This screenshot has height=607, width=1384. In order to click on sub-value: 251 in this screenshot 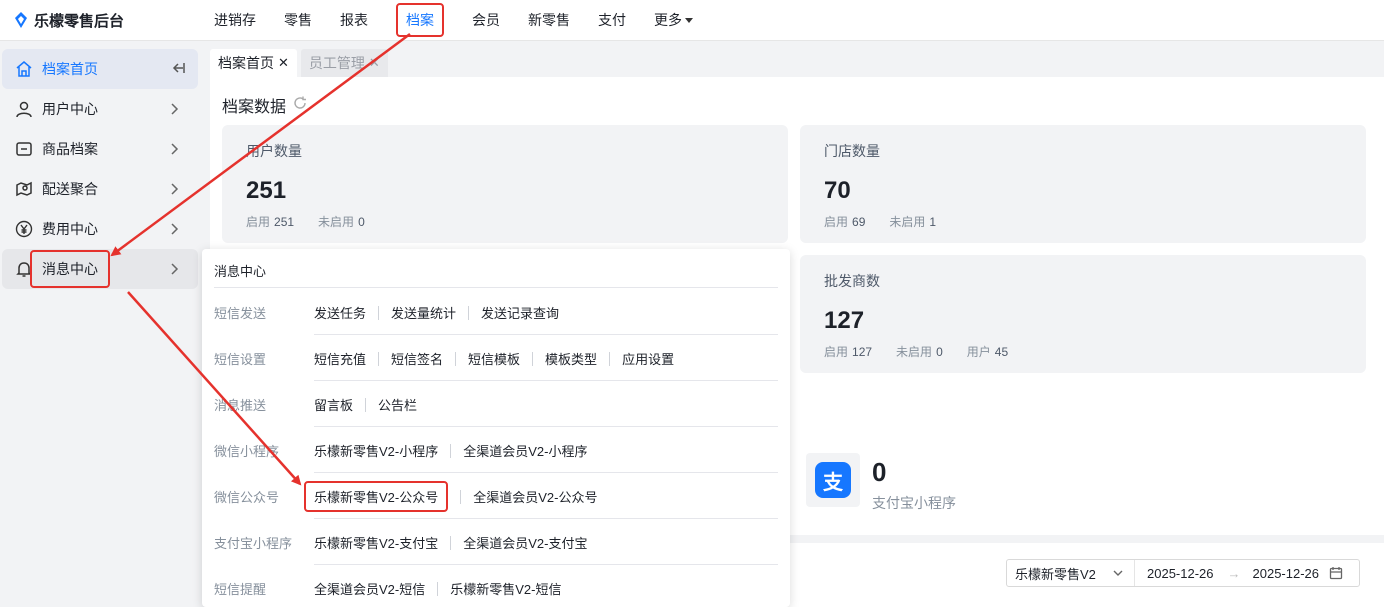, I will do `click(284, 222)`.